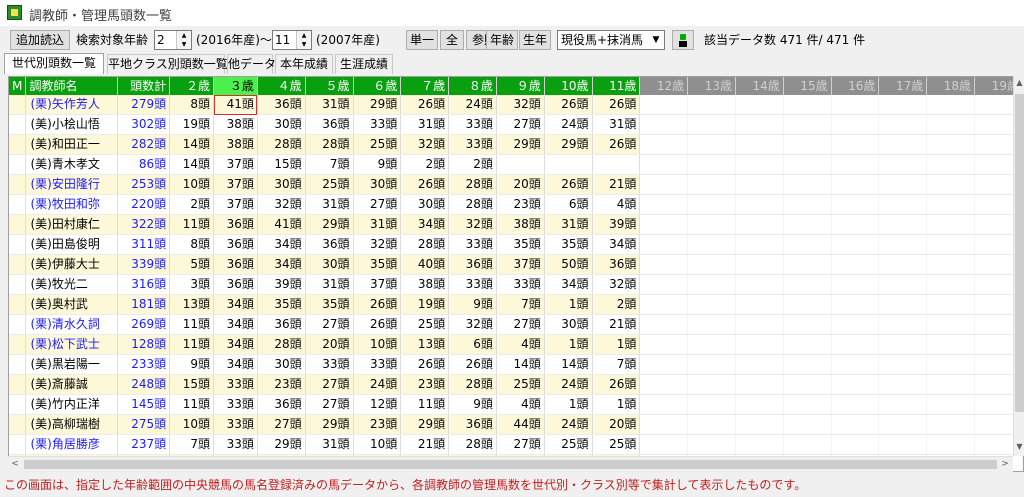 Image resolution: width=1024 pixels, height=497 pixels. Describe the element at coordinates (472, 164) in the screenshot. I see `age-count-cell: 2頭` at that location.